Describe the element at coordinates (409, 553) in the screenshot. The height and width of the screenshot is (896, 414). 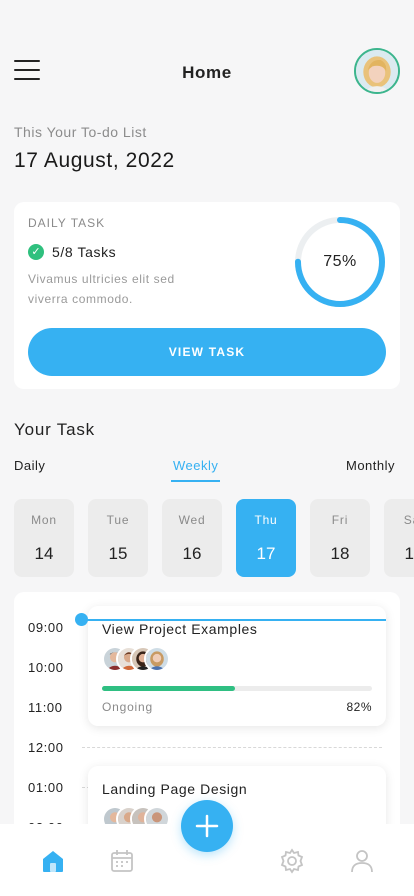
I see `day-number: 19` at that location.